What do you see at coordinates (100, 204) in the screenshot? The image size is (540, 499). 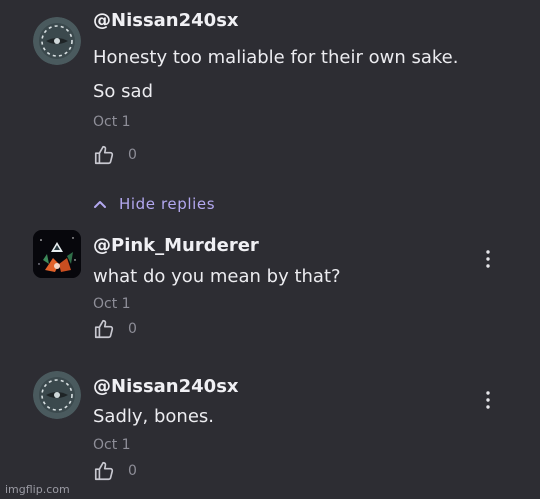 I see `chevron-up-icon` at bounding box center [100, 204].